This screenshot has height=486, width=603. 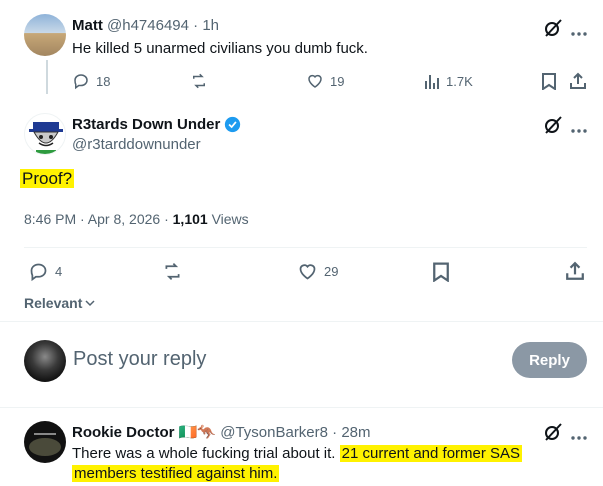 I want to click on tweet-time: 1h, so click(x=210, y=25).